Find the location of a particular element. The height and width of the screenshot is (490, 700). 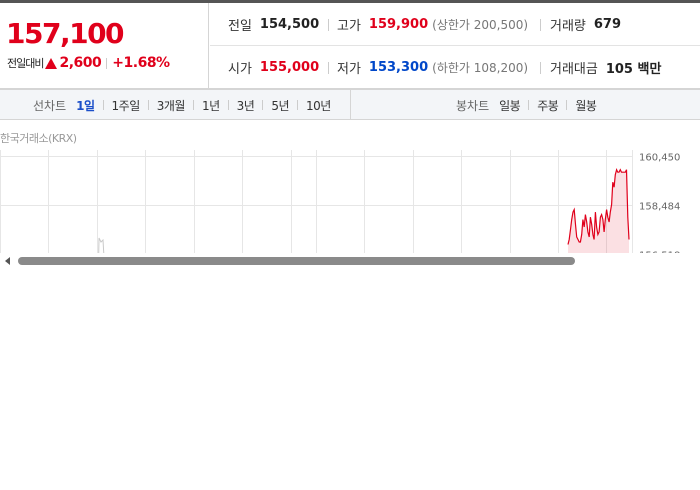

current-price: 157,100 is located at coordinates (65, 33).